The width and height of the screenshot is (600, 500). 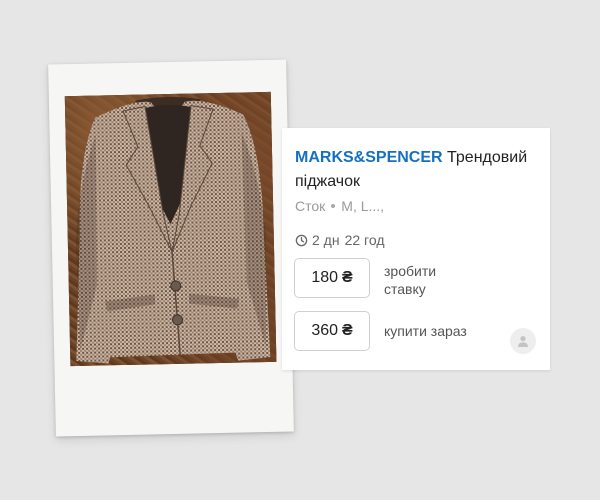 What do you see at coordinates (424, 280) in the screenshot?
I see `place-bid-label: зробити ставку` at bounding box center [424, 280].